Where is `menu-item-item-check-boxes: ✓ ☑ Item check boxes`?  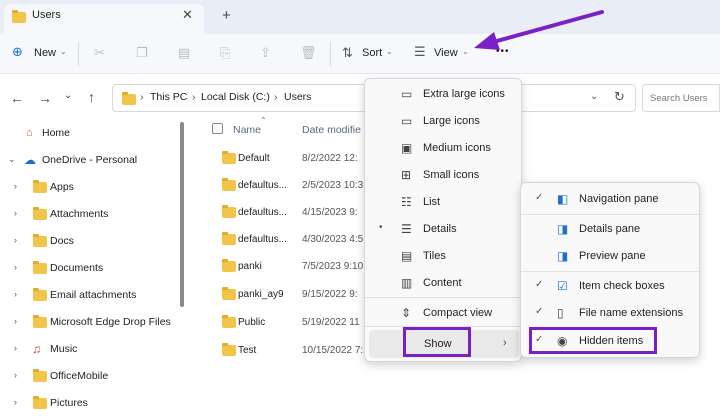 menu-item-item-check-boxes: ✓ ☑ Item check boxes is located at coordinates (610, 286).